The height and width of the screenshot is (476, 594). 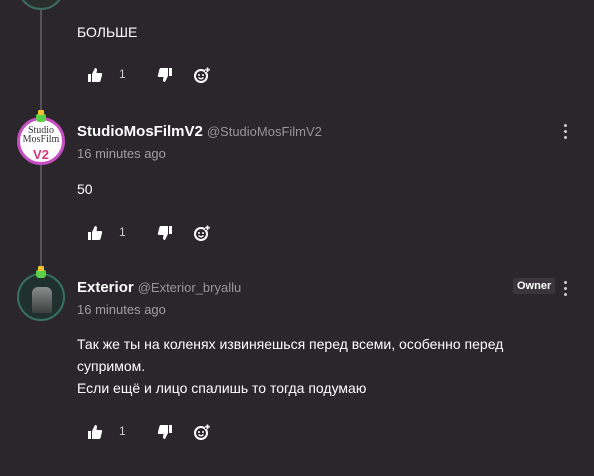 What do you see at coordinates (107, 32) in the screenshot?
I see `comment-text: БОЛЬШЕ` at bounding box center [107, 32].